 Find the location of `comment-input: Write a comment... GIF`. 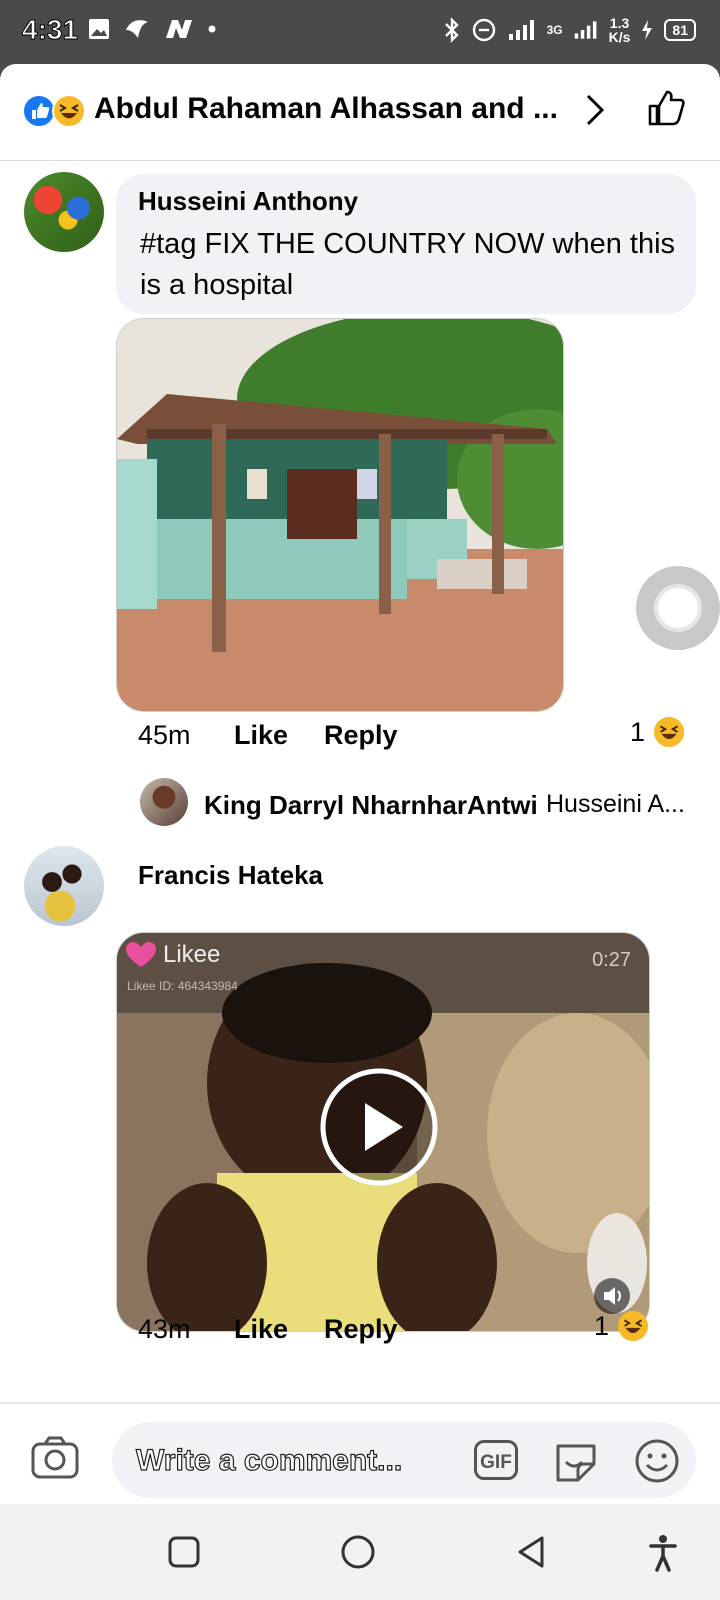

comment-input: Write a comment... GIF is located at coordinates (404, 1460).